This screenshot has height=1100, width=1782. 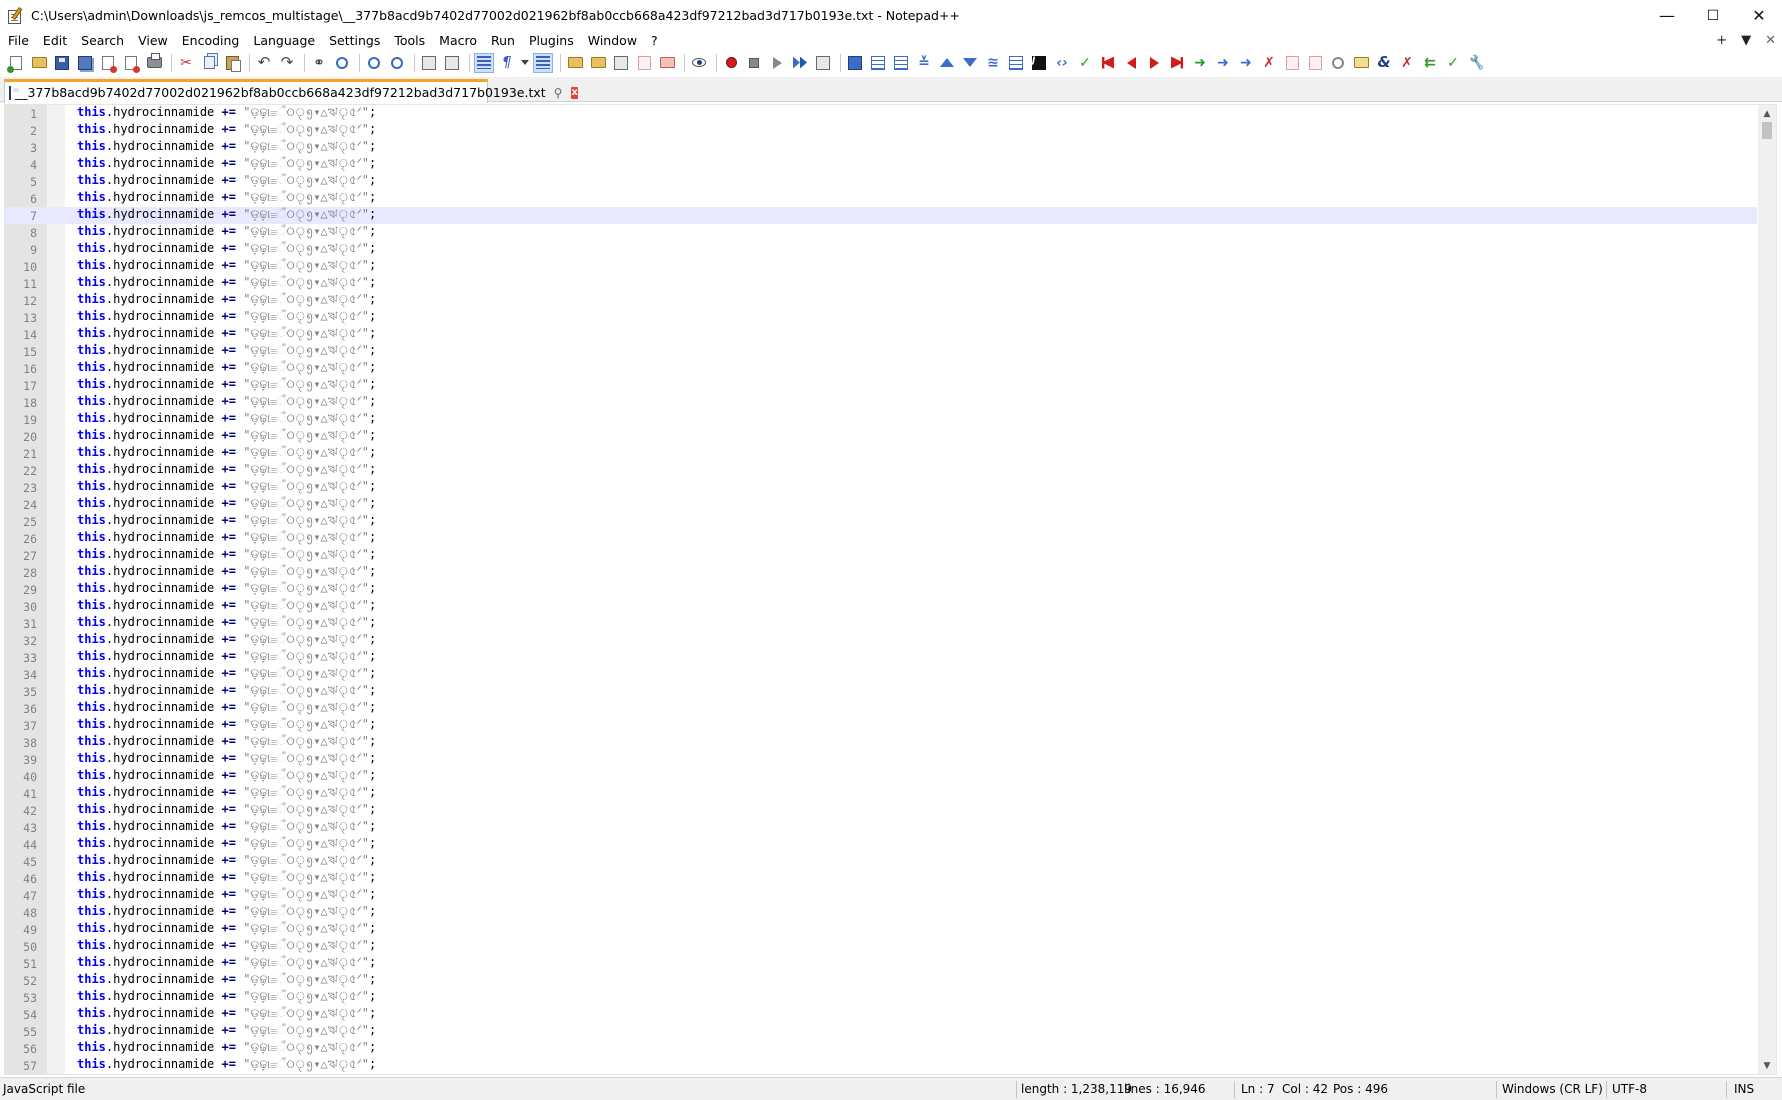 What do you see at coordinates (800, 63) in the screenshot?
I see `run-macro-multiple-button` at bounding box center [800, 63].